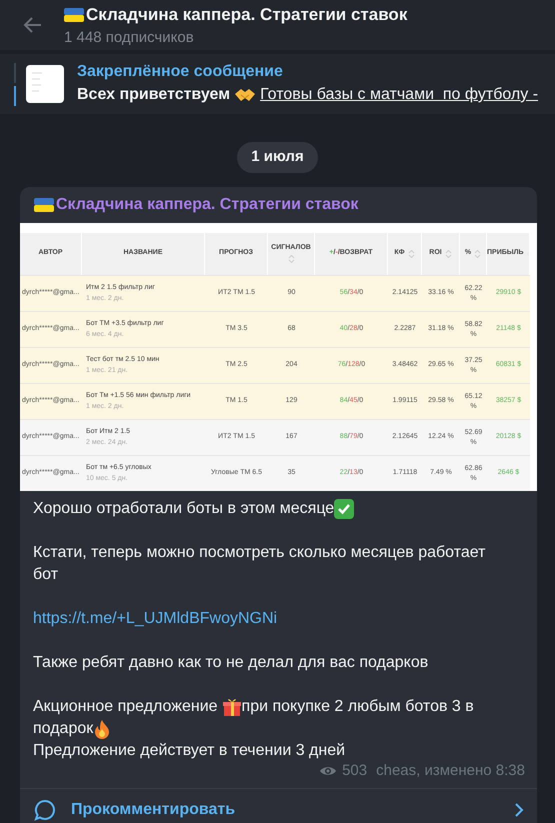 This screenshot has height=823, width=555. I want to click on pinned-text: Всех приветствуем, so click(153, 95).